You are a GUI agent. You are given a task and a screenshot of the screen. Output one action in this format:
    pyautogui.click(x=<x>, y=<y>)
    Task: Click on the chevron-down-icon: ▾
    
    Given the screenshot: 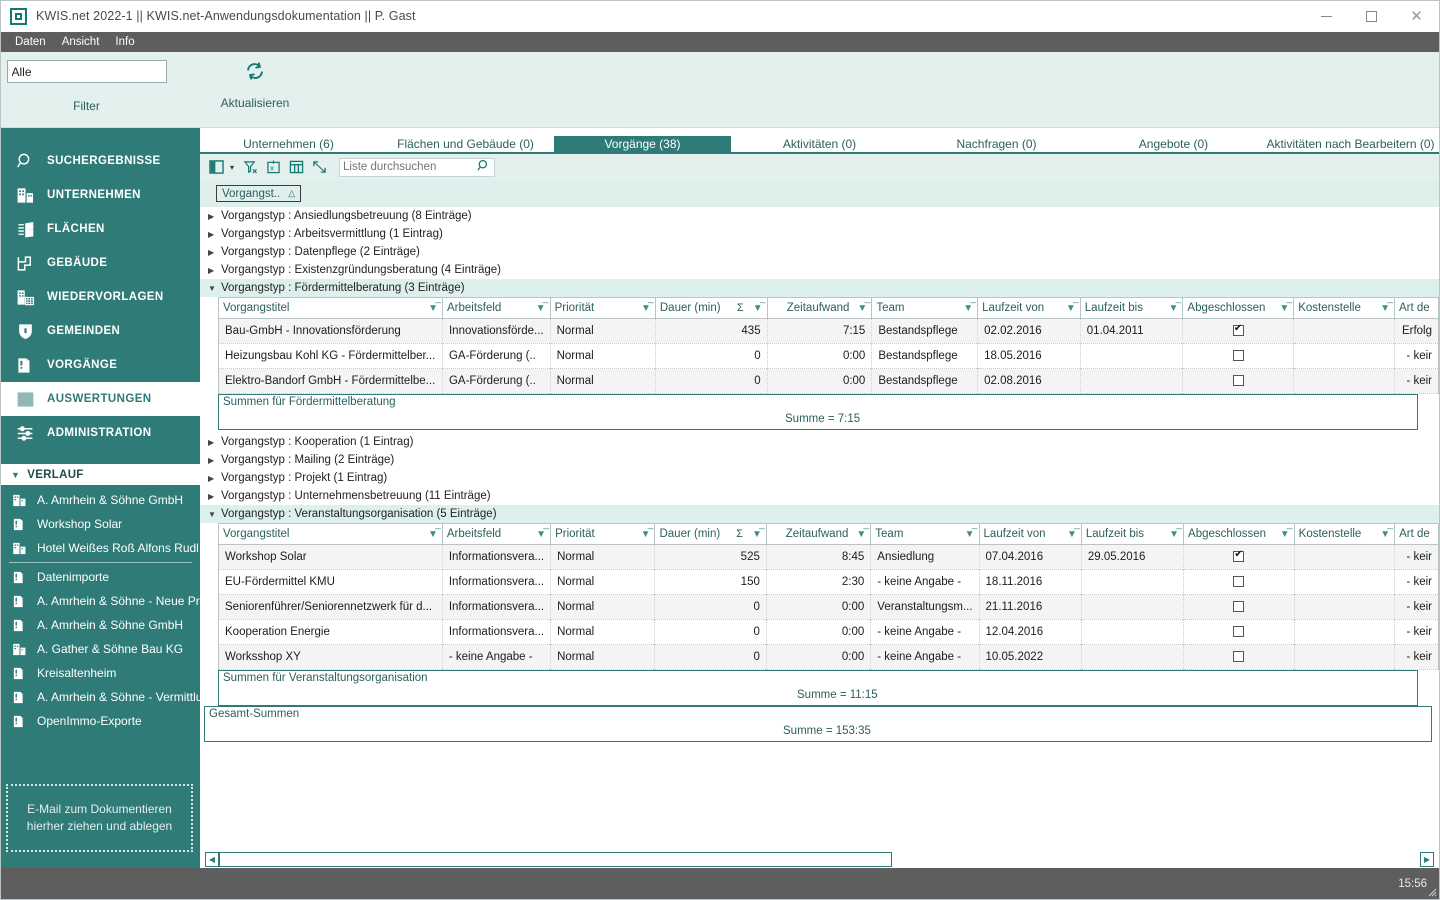 What is the action you would take?
    pyautogui.click(x=232, y=167)
    